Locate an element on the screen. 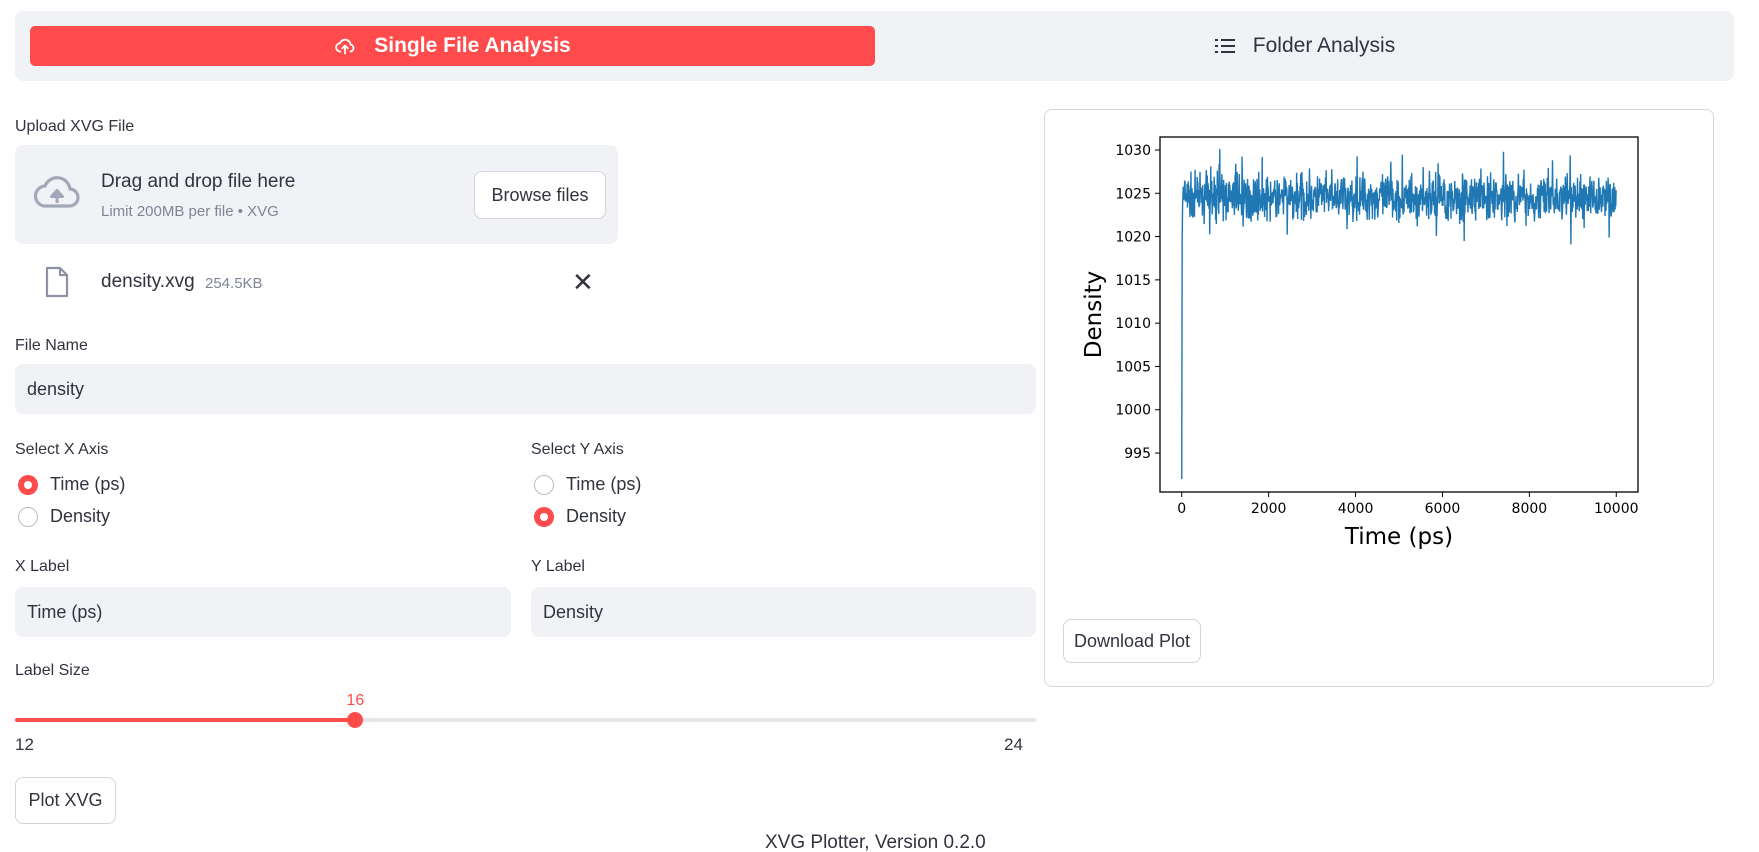 This screenshot has height=852, width=1759. slider-thumb is located at coordinates (355, 720).